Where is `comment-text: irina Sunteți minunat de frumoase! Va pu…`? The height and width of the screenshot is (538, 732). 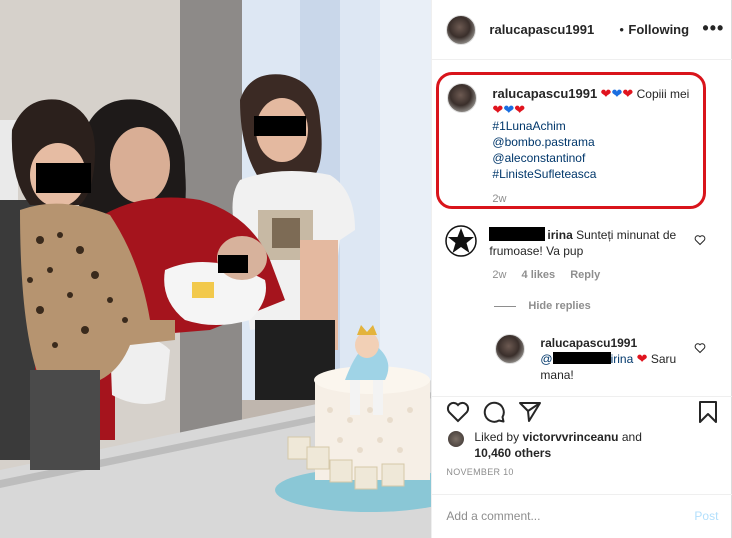
comment-text: irina Sunteți minunat de frumoase! Va pu… is located at coordinates (591, 243).